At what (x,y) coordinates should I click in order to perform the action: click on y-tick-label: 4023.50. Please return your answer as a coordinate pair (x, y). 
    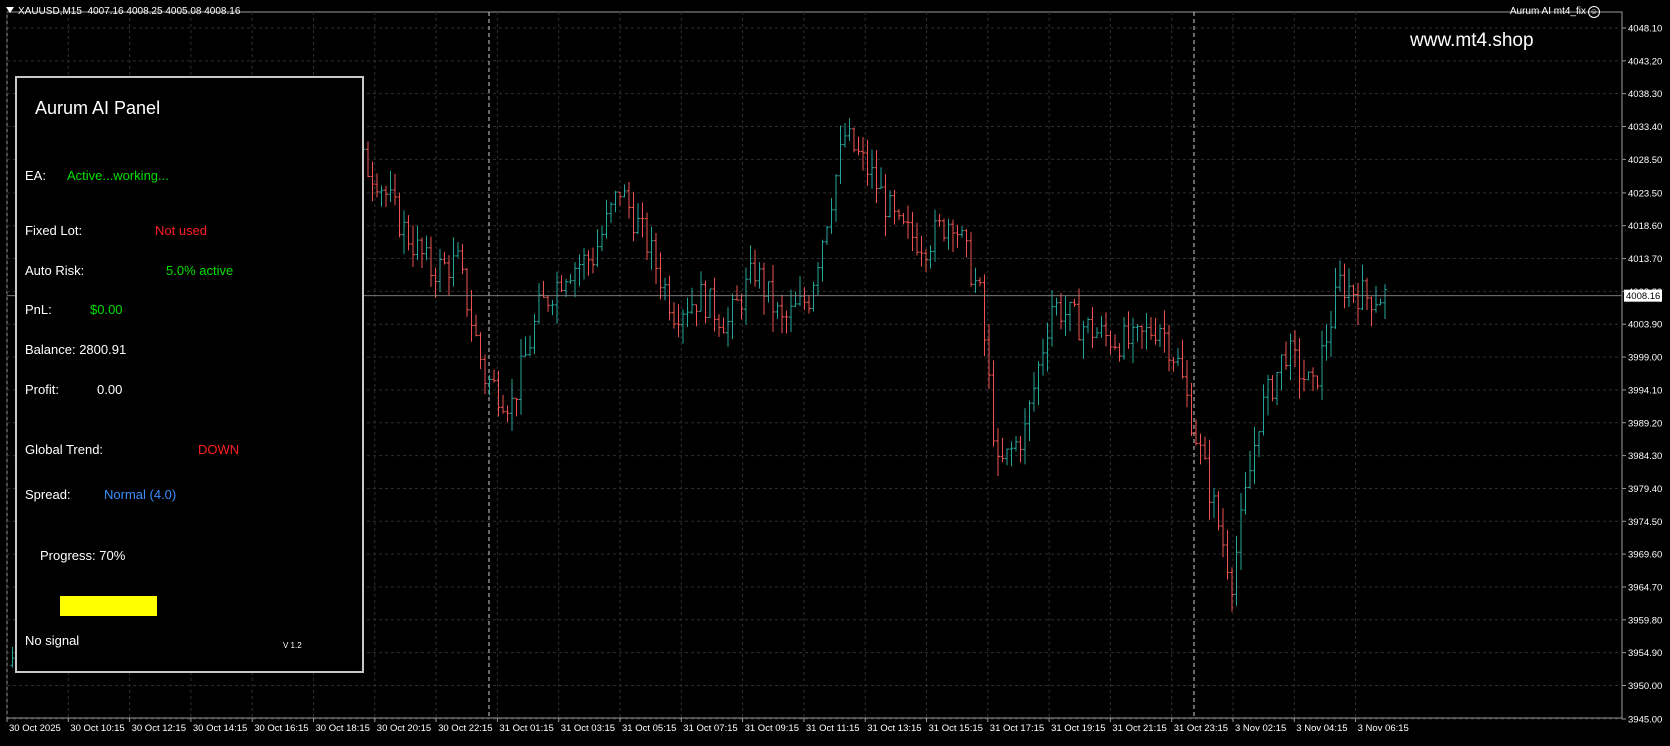
    Looking at the image, I should click on (1645, 193).